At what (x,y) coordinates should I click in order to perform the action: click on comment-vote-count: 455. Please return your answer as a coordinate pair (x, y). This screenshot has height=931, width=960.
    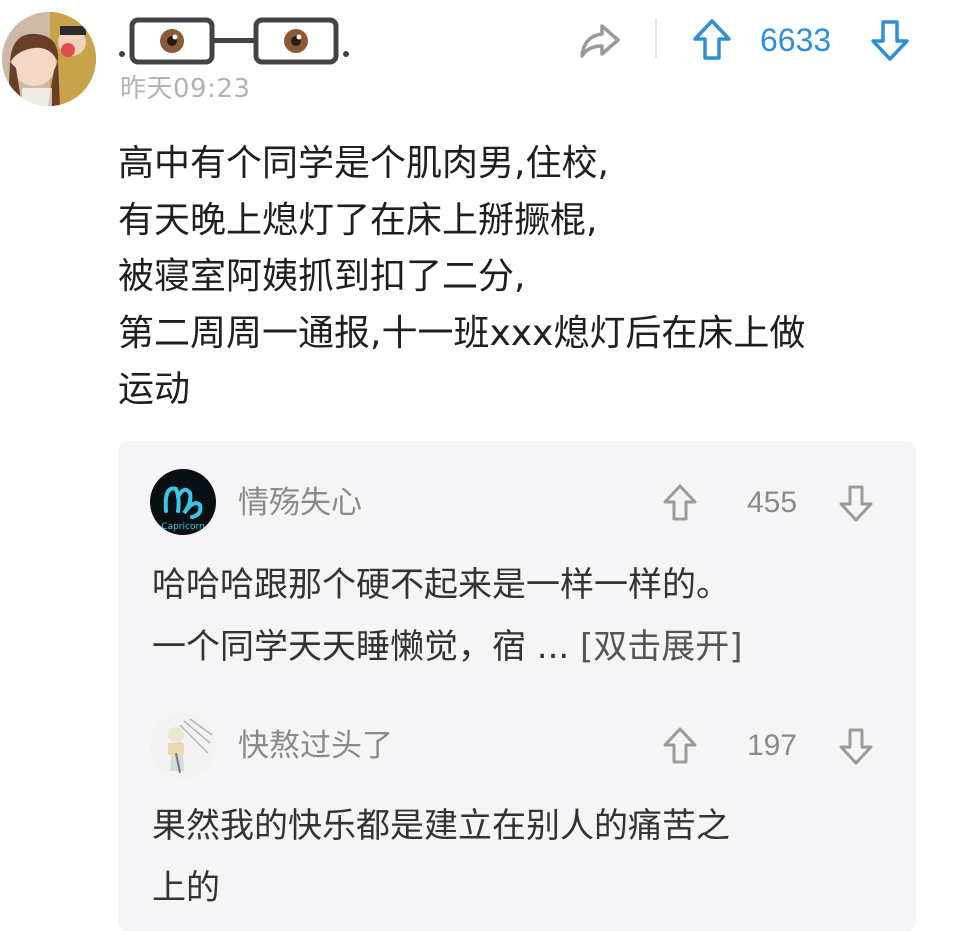
    Looking at the image, I should click on (772, 502).